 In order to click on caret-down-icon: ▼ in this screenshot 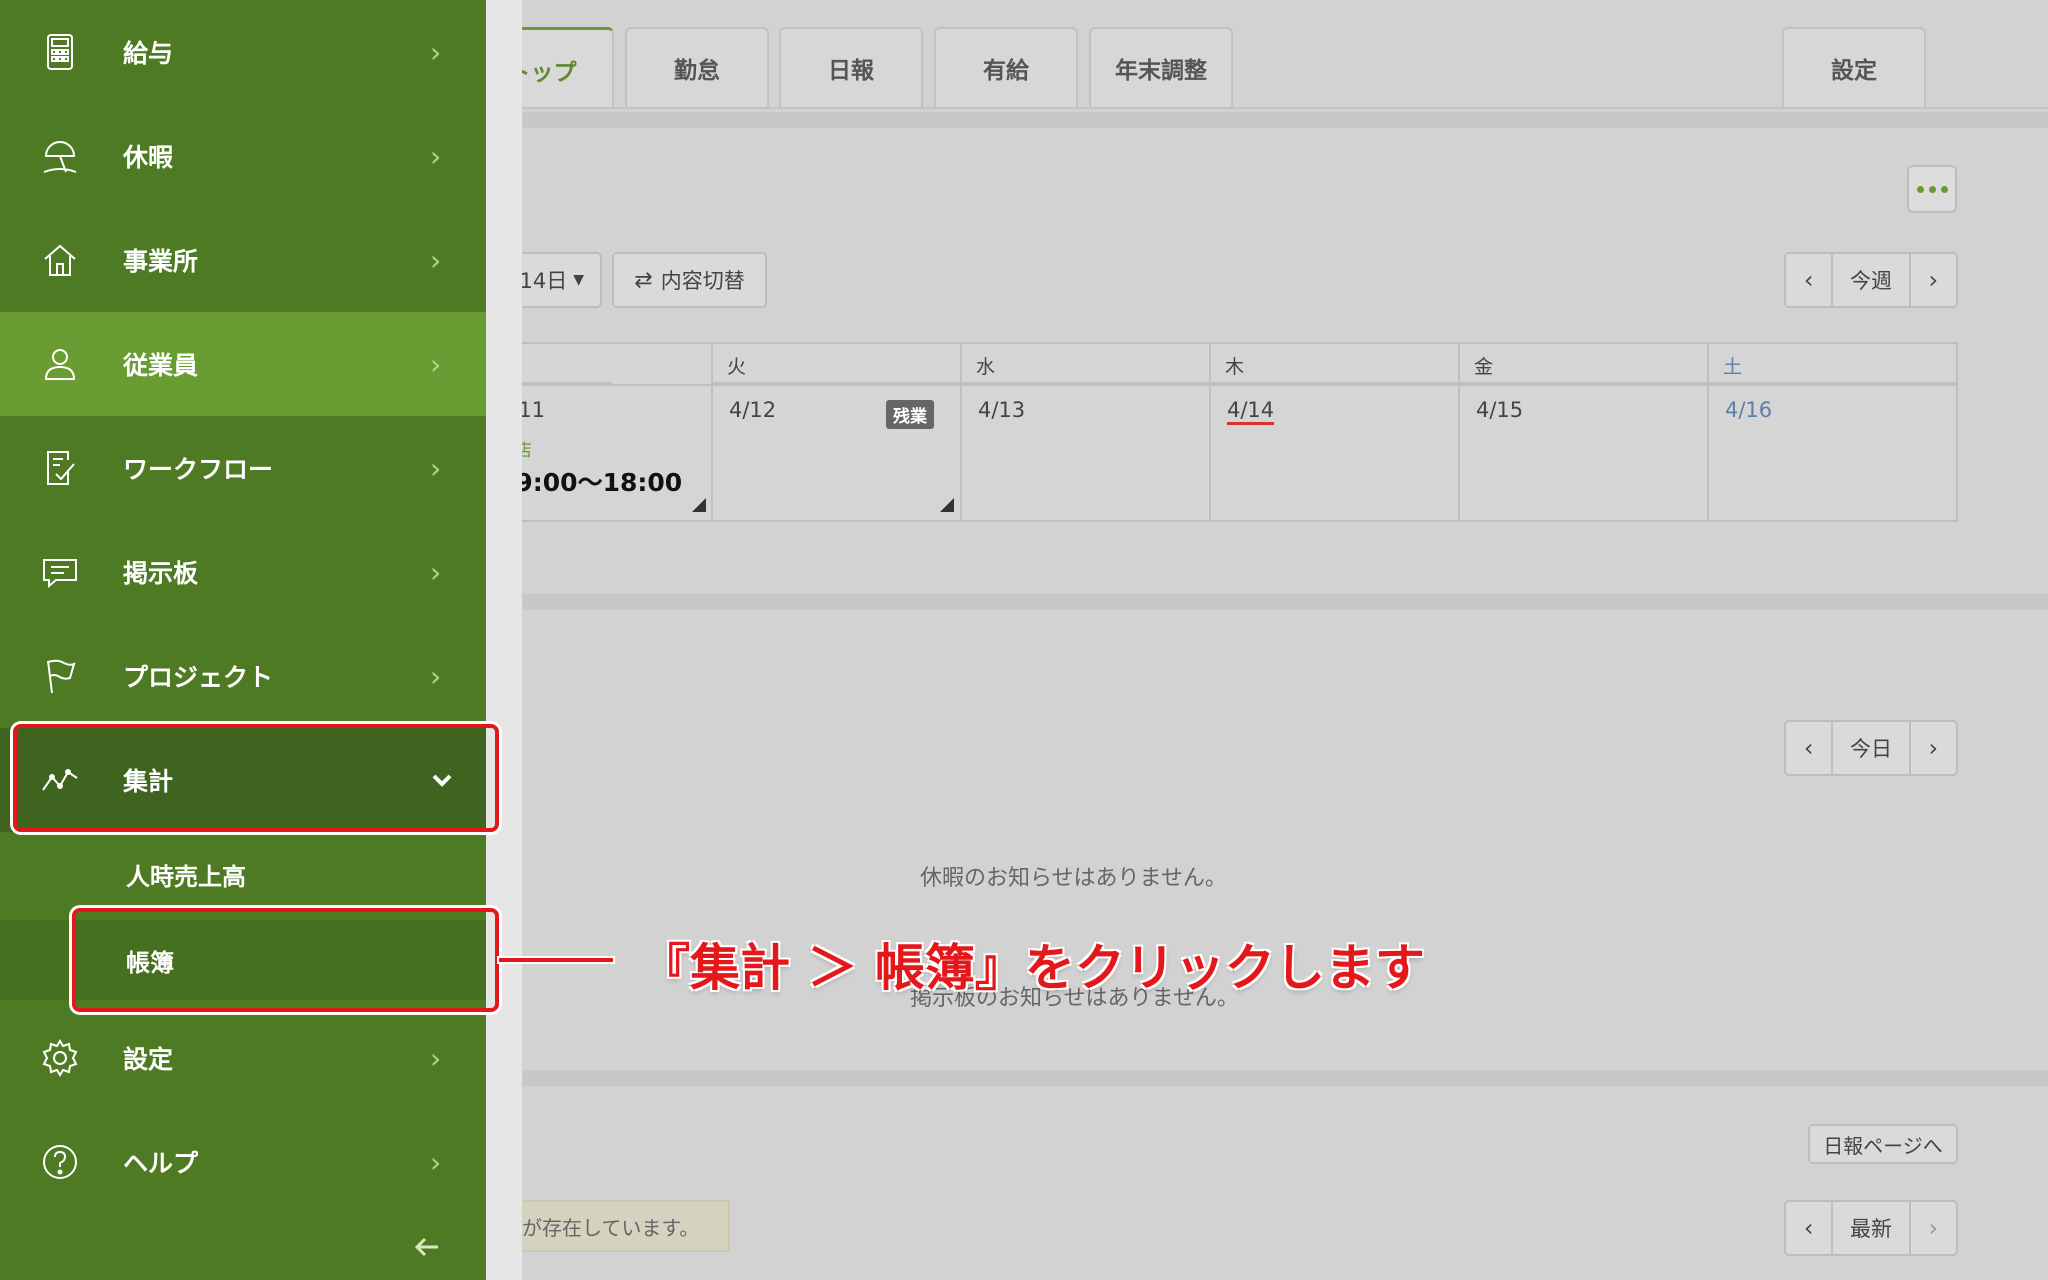, I will do `click(578, 280)`.